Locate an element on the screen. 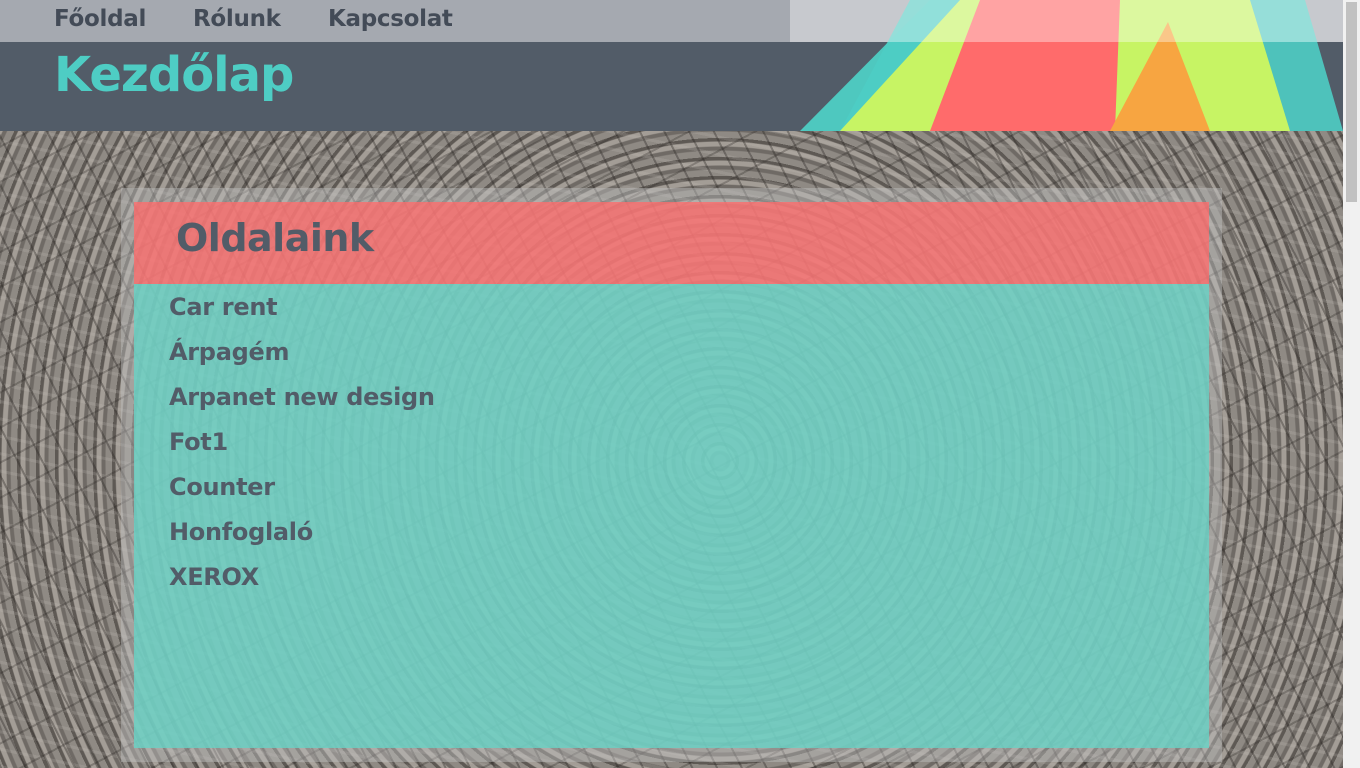 The image size is (1360, 768). logo-nav-overlay is located at coordinates (1066, 21).